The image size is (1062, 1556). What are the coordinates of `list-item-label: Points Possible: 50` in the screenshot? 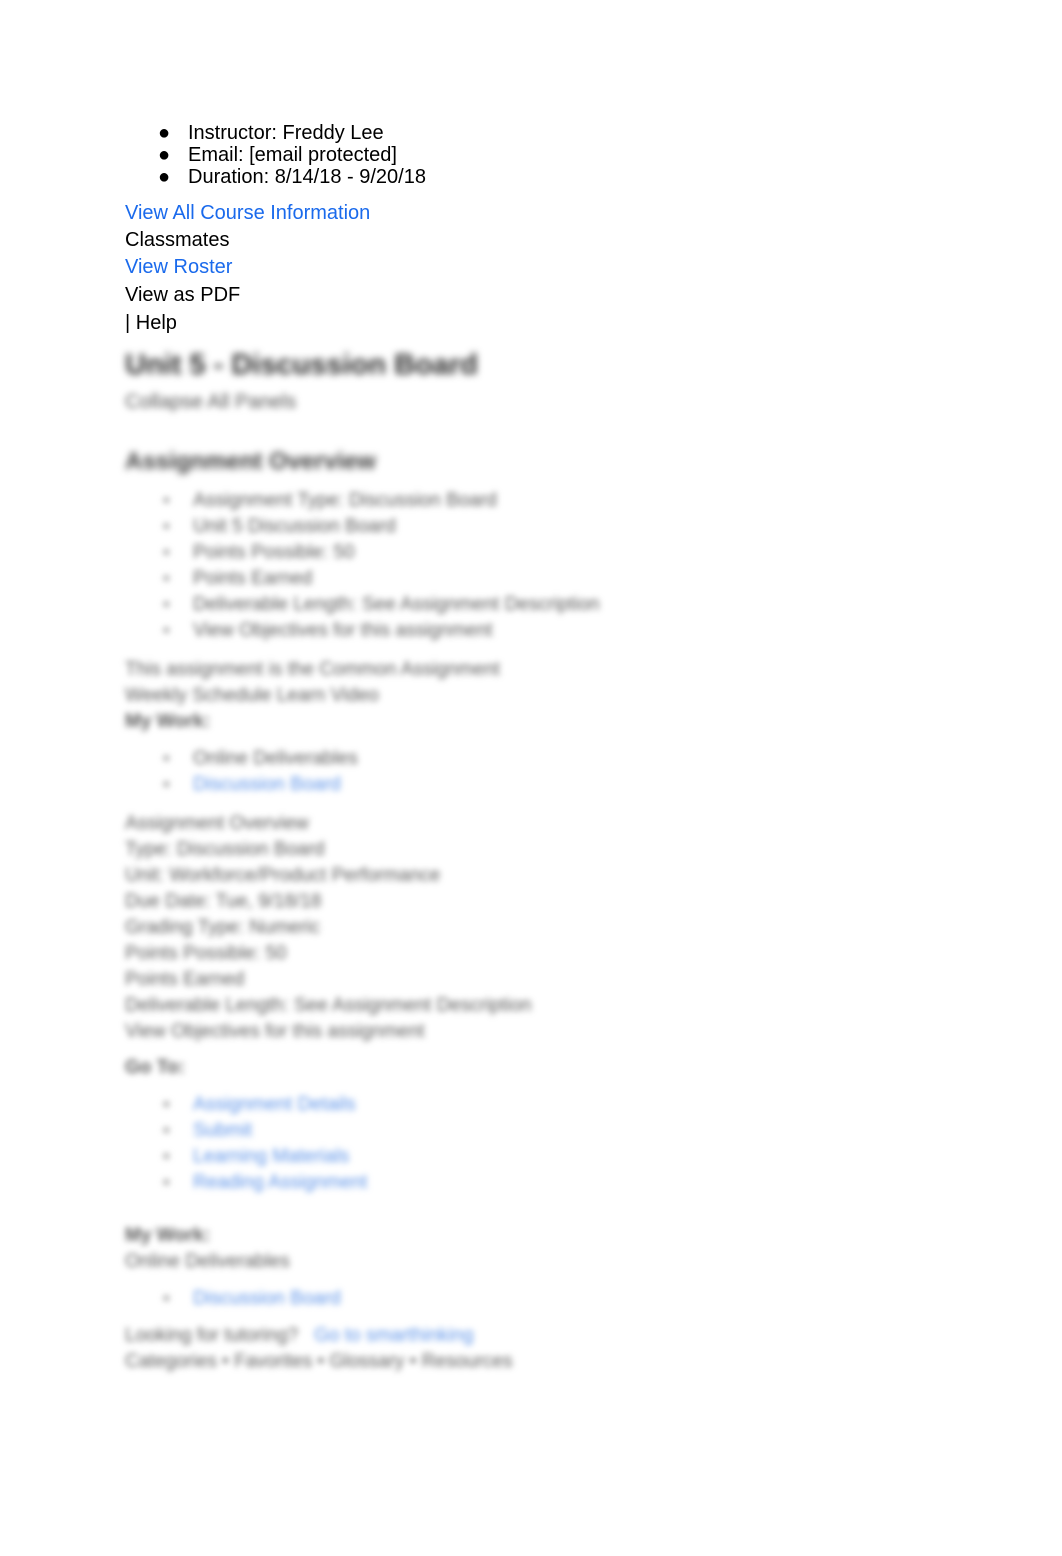 It's located at (274, 552).